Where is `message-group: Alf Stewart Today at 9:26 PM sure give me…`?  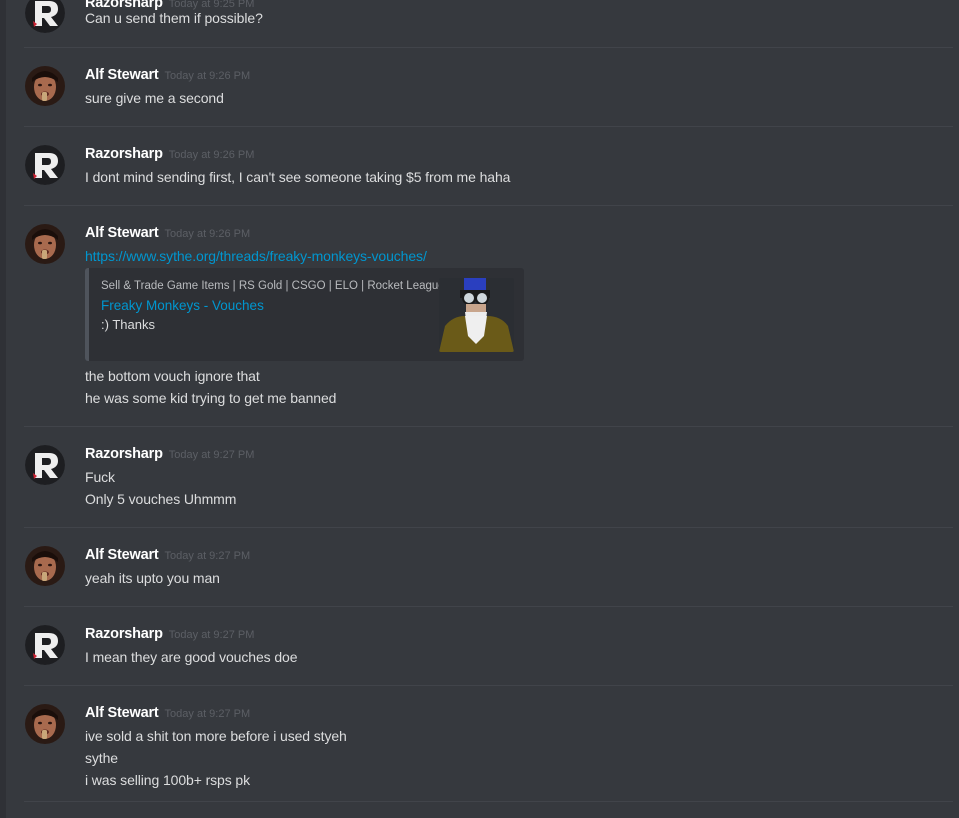 message-group: Alf Stewart Today at 9:26 PM sure give me… is located at coordinates (479, 87).